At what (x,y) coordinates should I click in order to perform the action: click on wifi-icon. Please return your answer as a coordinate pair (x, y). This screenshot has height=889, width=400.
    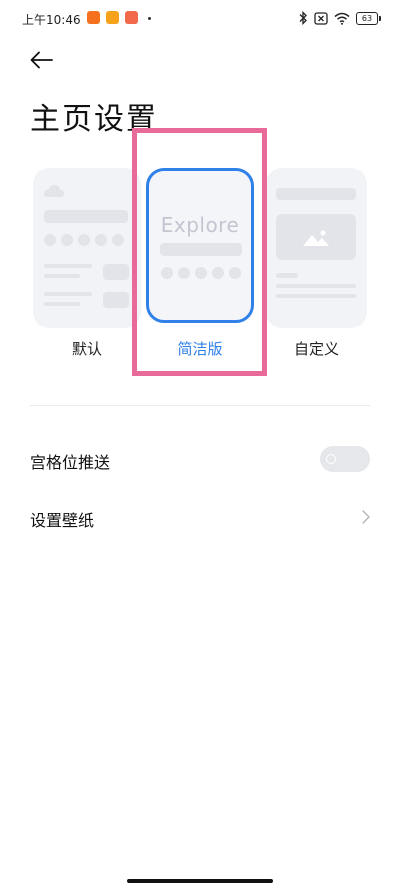
    Looking at the image, I should click on (342, 18).